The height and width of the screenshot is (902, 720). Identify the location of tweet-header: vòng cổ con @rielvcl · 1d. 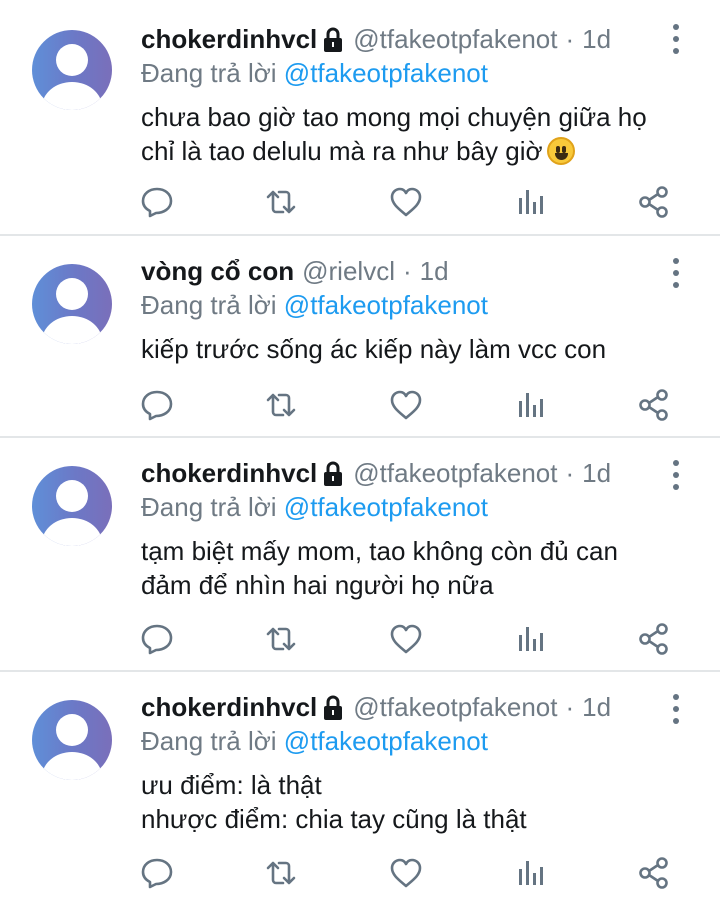
(410, 271).